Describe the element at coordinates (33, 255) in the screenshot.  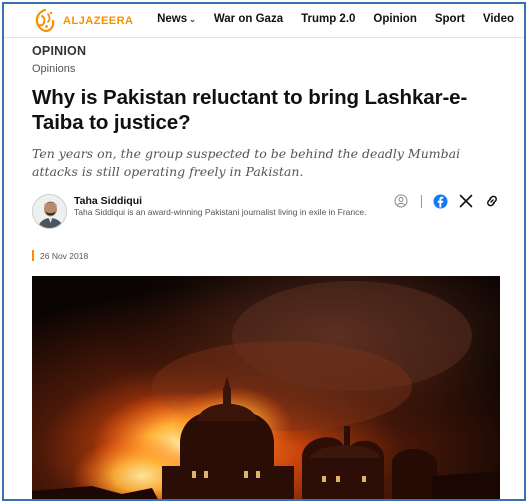
I see `date-accent-bar` at that location.